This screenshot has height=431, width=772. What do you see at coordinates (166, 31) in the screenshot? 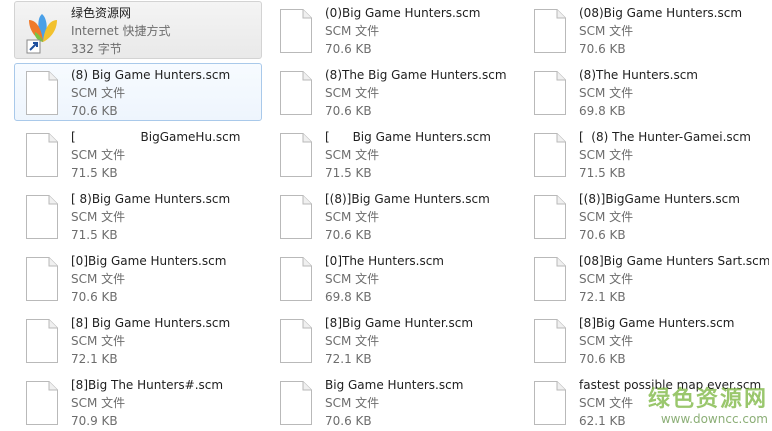
I see `item-text: 绿色资源网 Internet 快捷方式 332 字节` at bounding box center [166, 31].